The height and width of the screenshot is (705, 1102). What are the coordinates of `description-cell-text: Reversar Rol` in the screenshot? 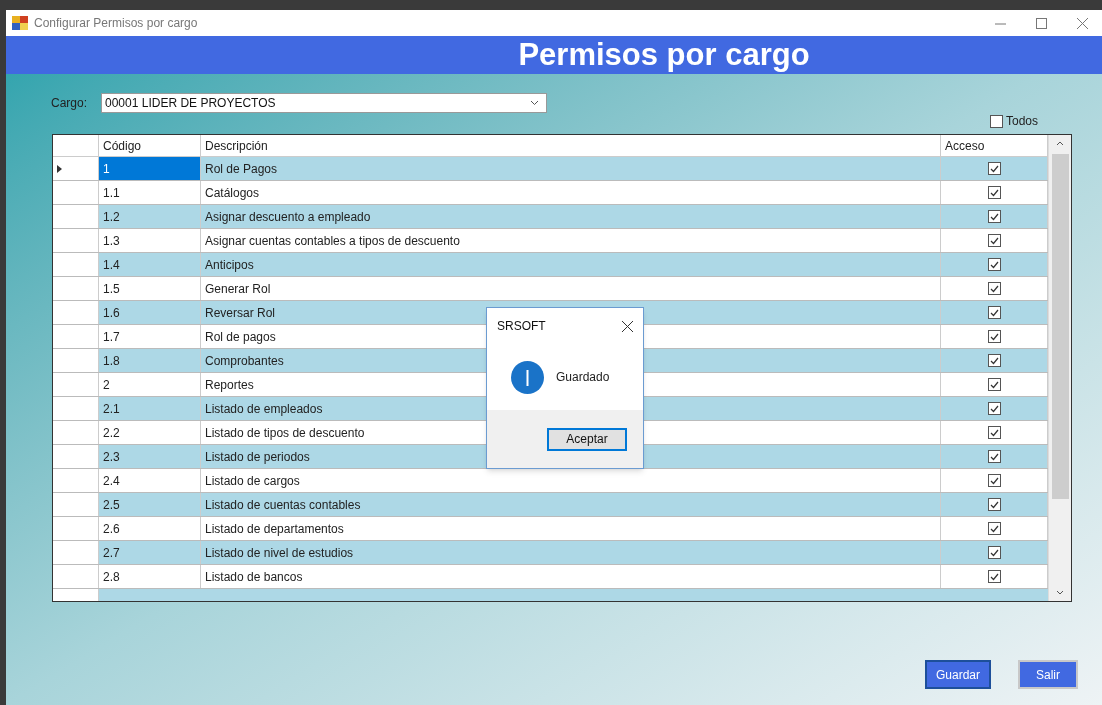 It's located at (240, 313).